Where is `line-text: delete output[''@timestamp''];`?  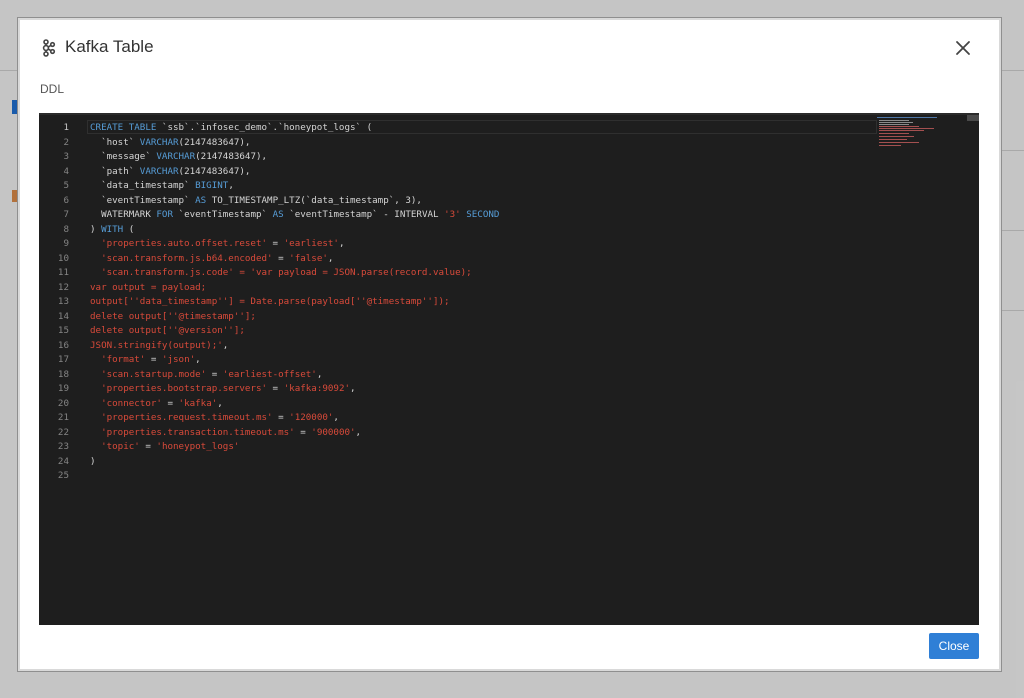
line-text: delete output[''@timestamp'']; is located at coordinates (162, 317).